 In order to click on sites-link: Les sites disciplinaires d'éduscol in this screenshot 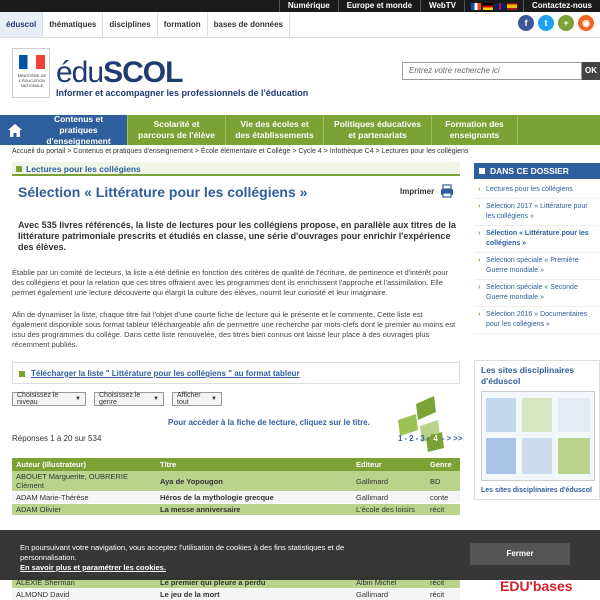, I will do `click(536, 490)`.